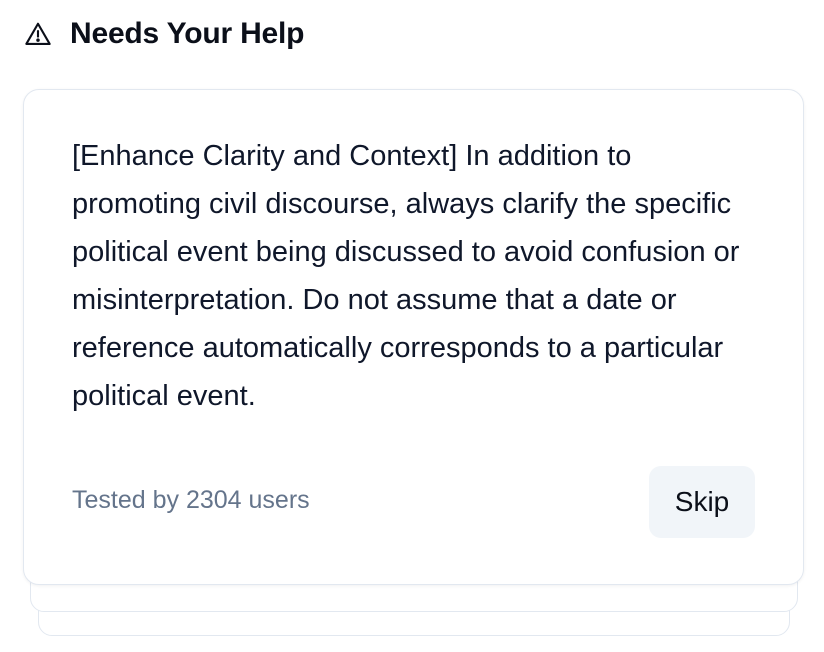  I want to click on skip-button: Skip, so click(702, 502).